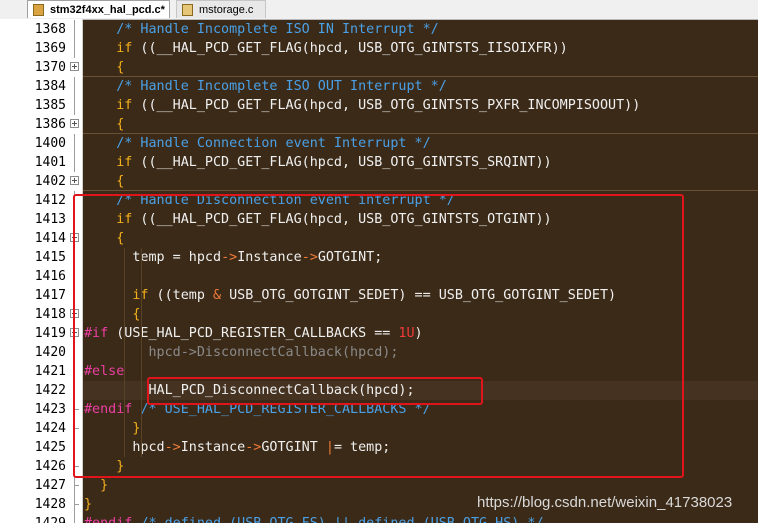 This screenshot has height=523, width=758. Describe the element at coordinates (50, 371) in the screenshot. I see `line-number: 1421` at that location.